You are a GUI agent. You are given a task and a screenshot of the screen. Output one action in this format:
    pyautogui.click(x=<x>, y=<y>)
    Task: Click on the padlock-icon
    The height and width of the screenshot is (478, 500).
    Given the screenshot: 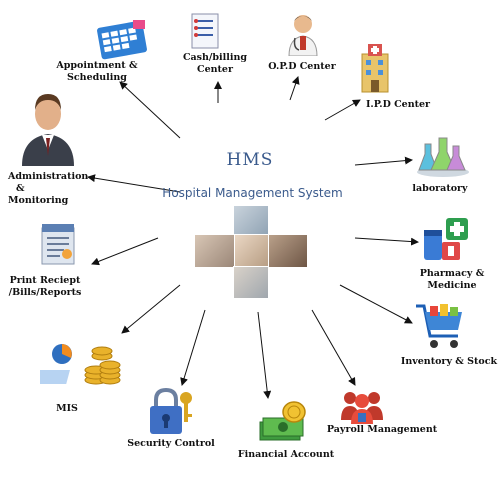 What is the action you would take?
    pyautogui.click(x=171, y=411)
    